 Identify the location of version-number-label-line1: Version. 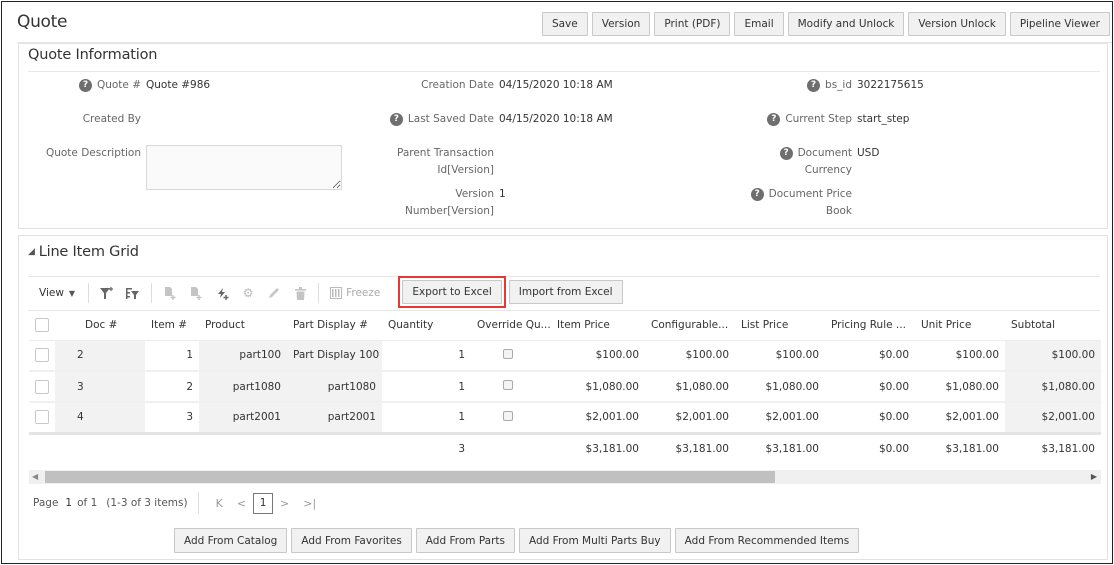
(474, 194).